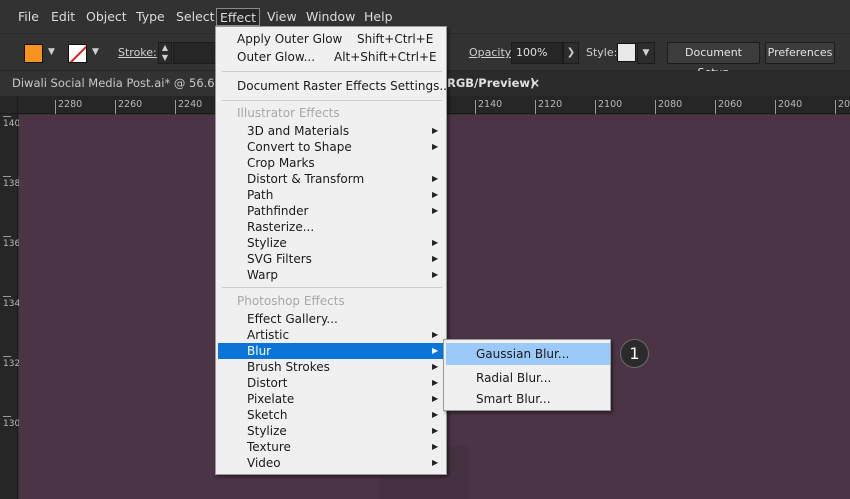  I want to click on menu-item-sketch: Sketch ▶, so click(331, 415).